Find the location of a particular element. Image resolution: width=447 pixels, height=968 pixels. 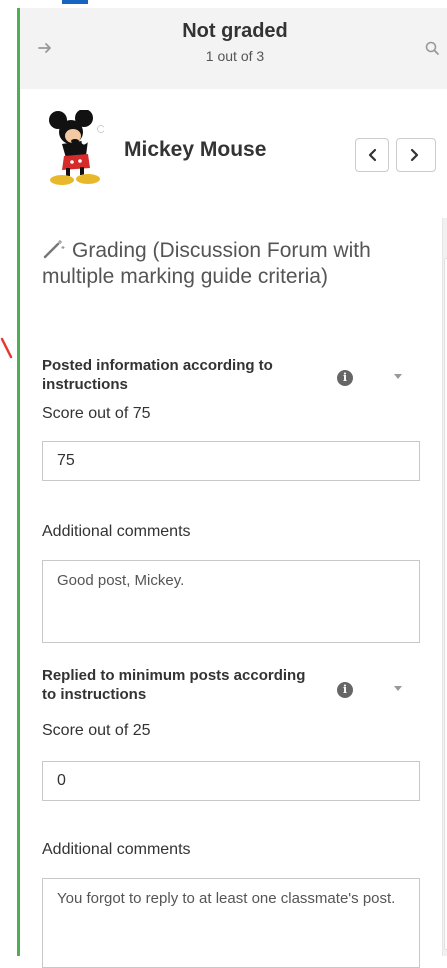

avatar is located at coordinates (76, 147).